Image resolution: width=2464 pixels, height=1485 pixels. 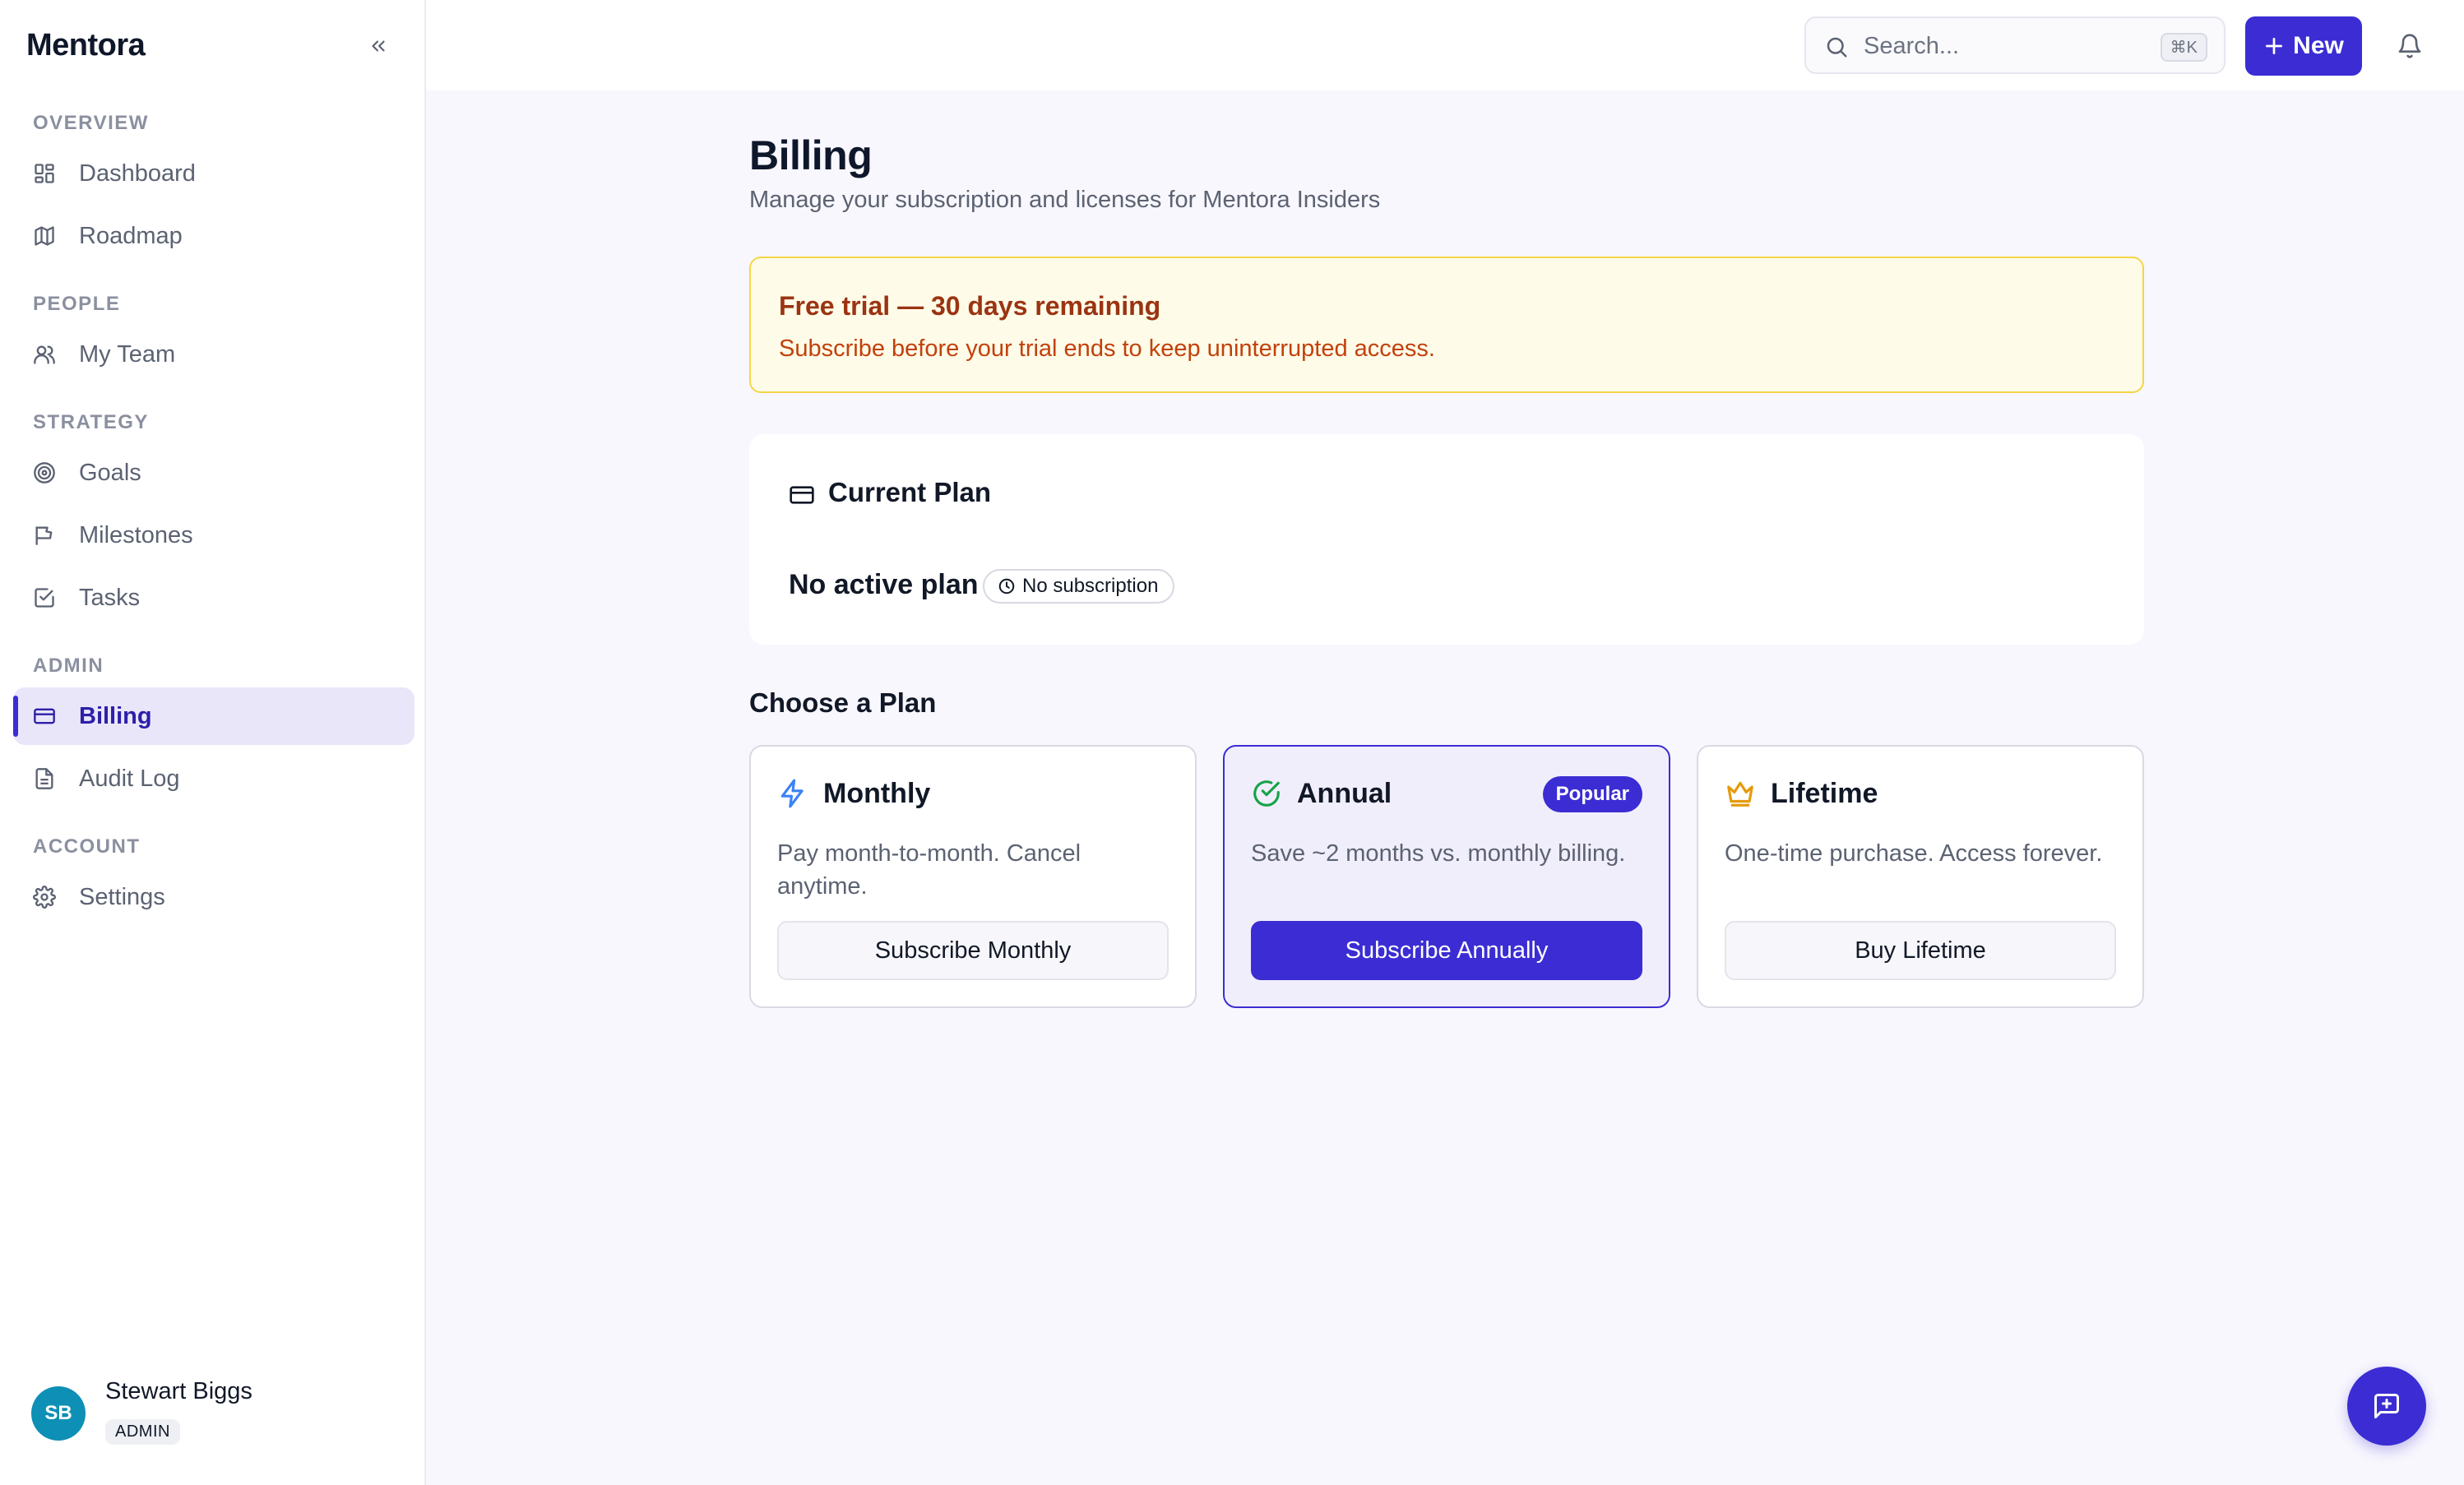 I want to click on sidebar-item-roadmap: Roadmap, so click(x=214, y=236).